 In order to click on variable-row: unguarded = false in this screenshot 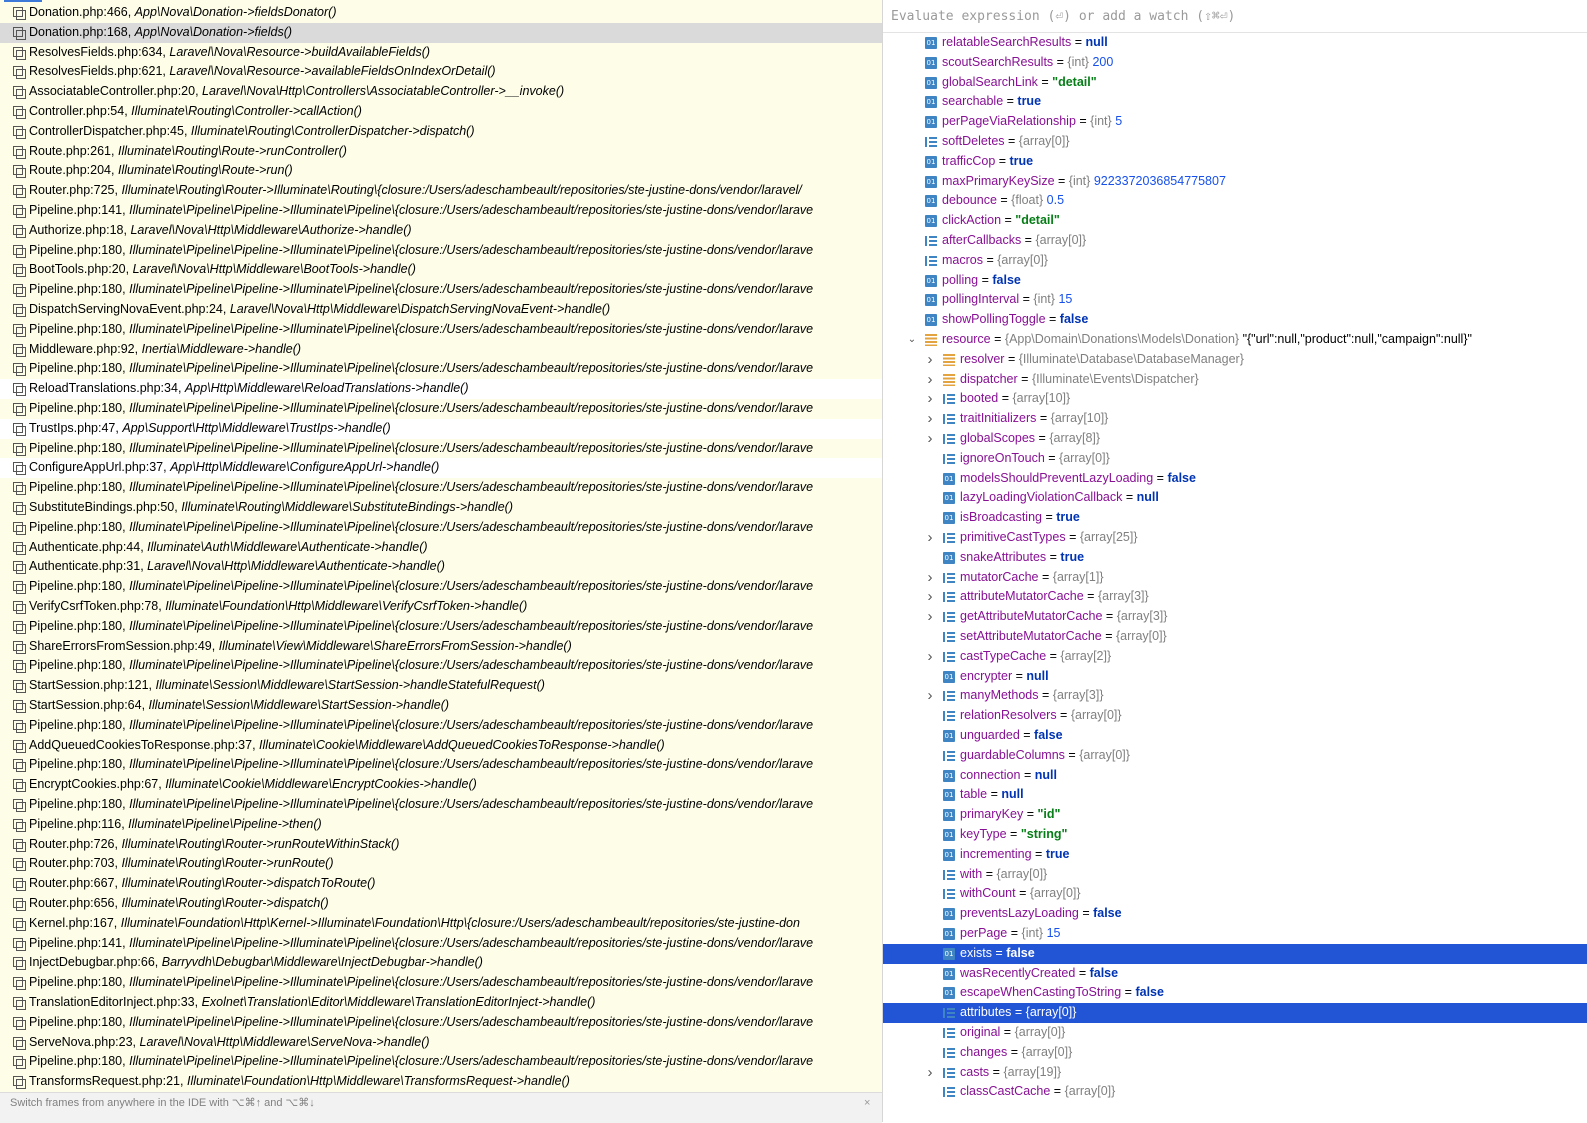, I will do `click(1235, 736)`.